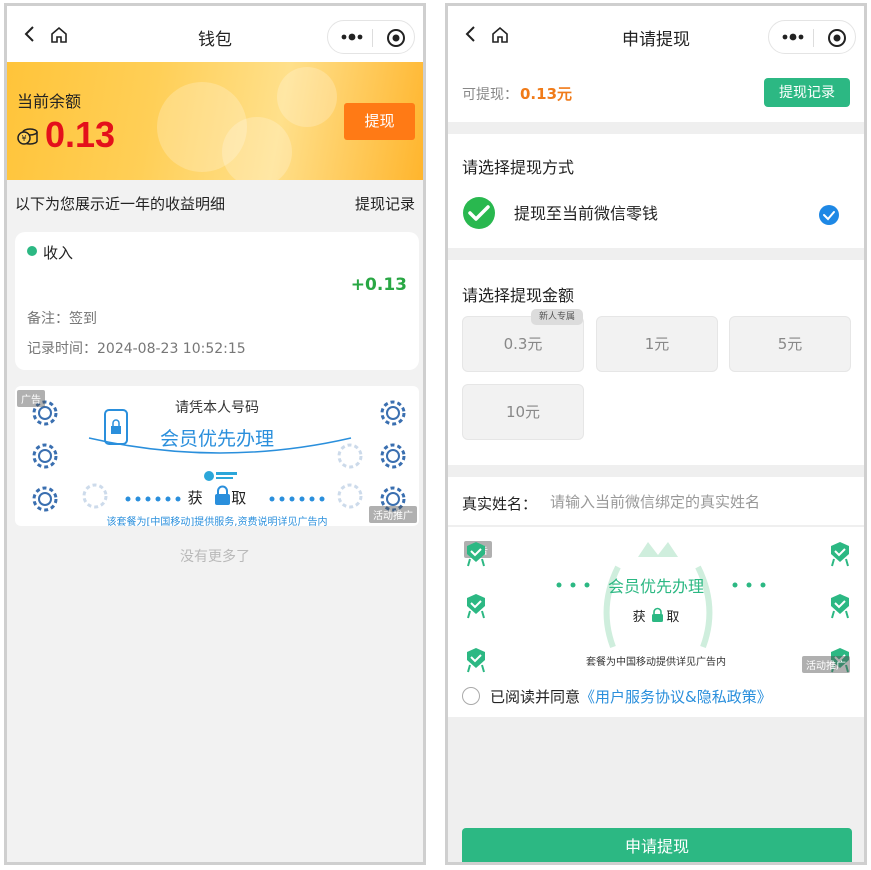  Describe the element at coordinates (58, 253) in the screenshot. I see `income-title: 收入` at that location.